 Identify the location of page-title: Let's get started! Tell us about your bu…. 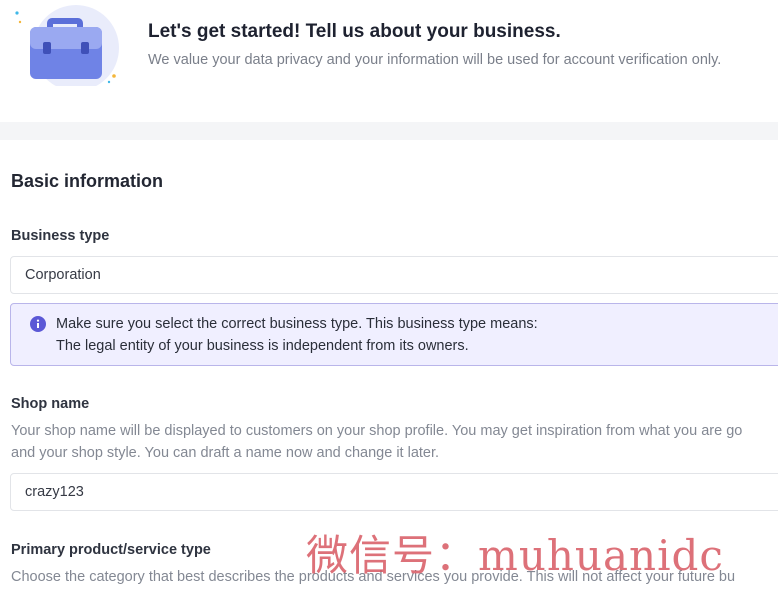
(354, 31).